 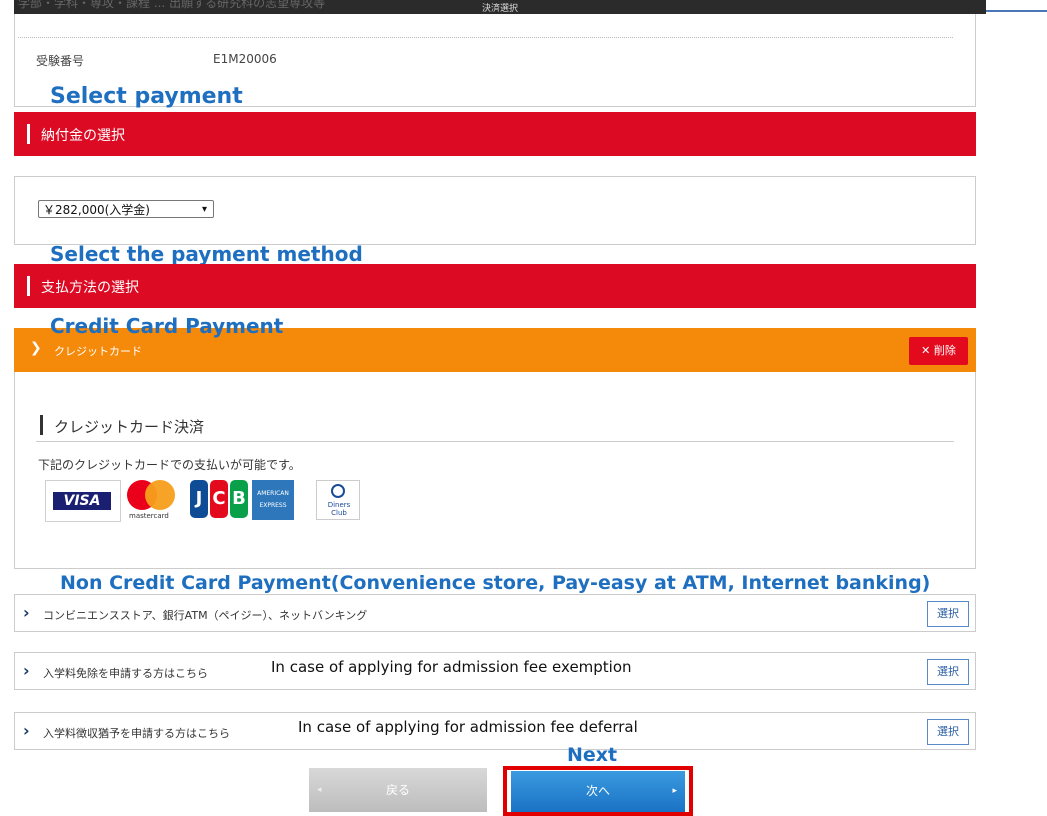 What do you see at coordinates (129, 427) in the screenshot?
I see `credit-card-heading: クレジットカード決済` at bounding box center [129, 427].